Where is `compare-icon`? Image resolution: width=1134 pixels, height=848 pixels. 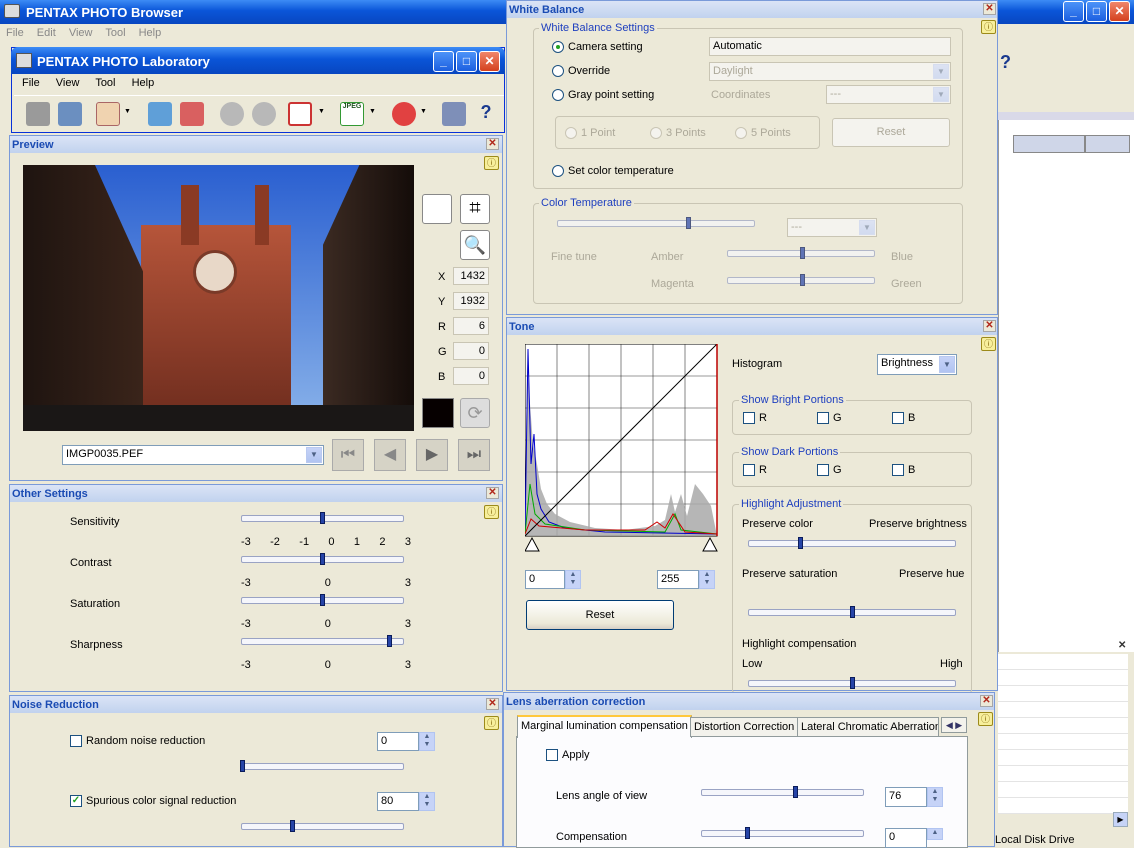
compare-icon is located at coordinates (300, 114).